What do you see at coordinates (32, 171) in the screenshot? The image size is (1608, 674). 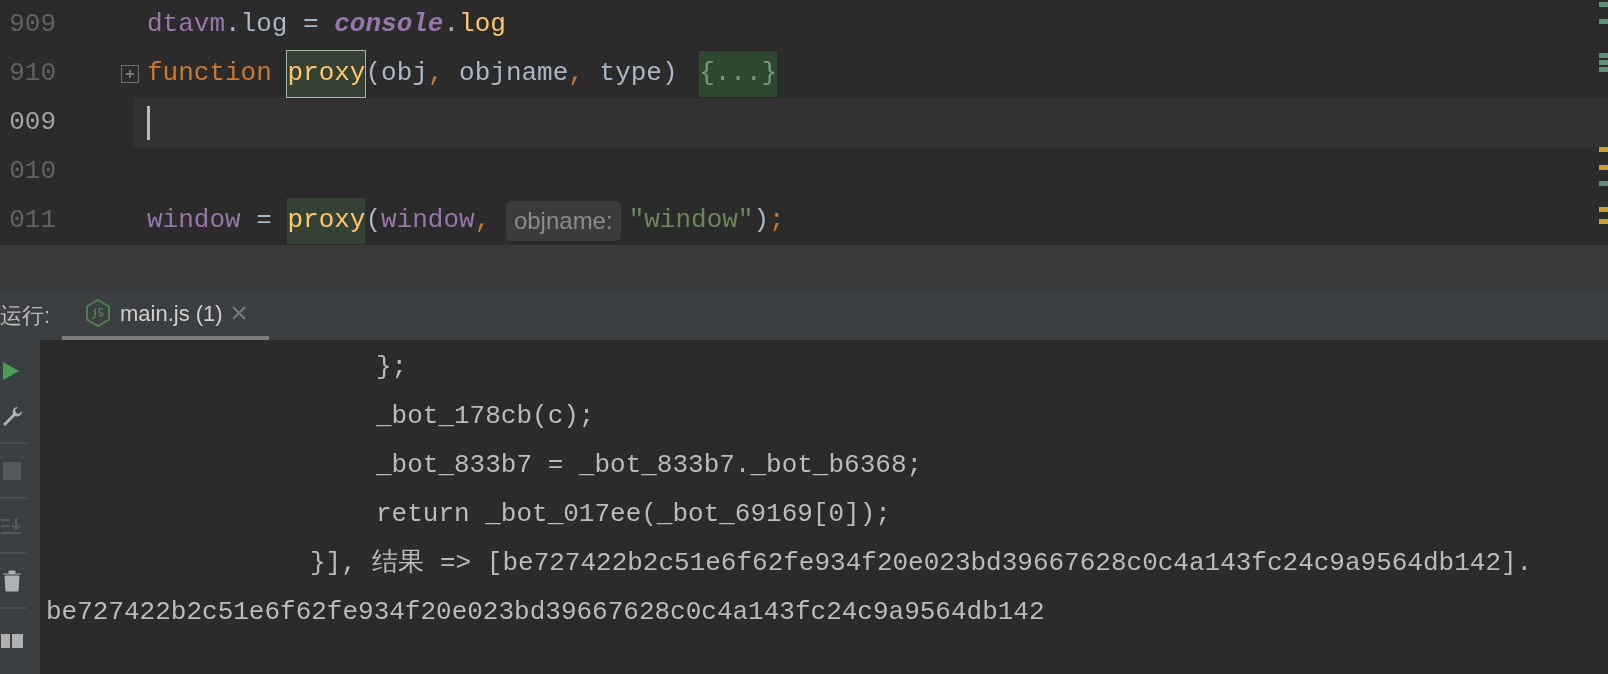 I see `line-number: 010` at bounding box center [32, 171].